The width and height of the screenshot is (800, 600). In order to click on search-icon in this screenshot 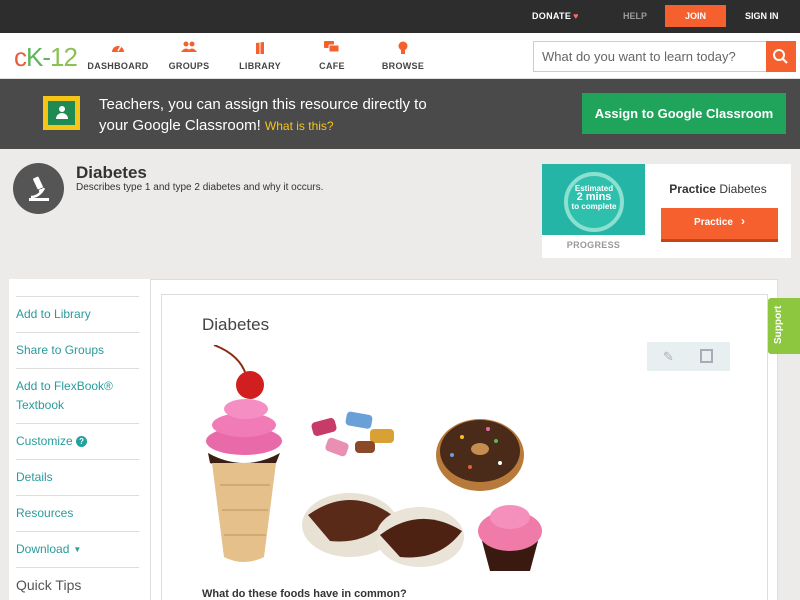, I will do `click(780, 56)`.